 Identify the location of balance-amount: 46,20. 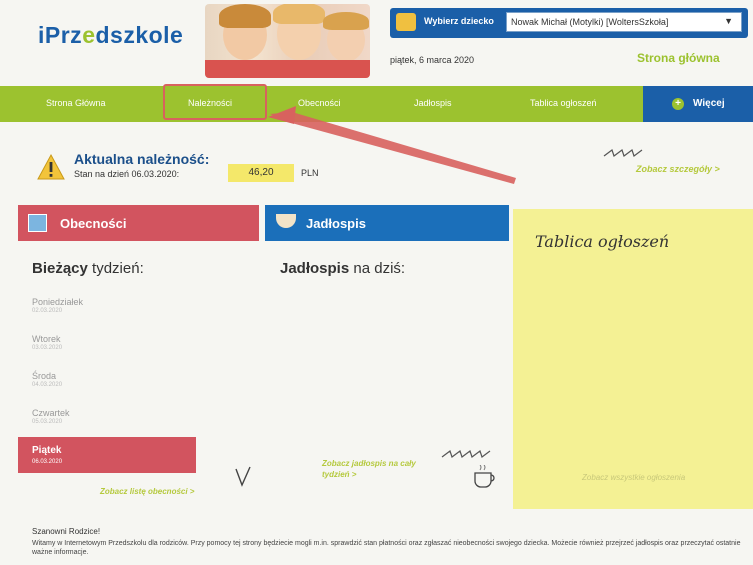
(261, 173).